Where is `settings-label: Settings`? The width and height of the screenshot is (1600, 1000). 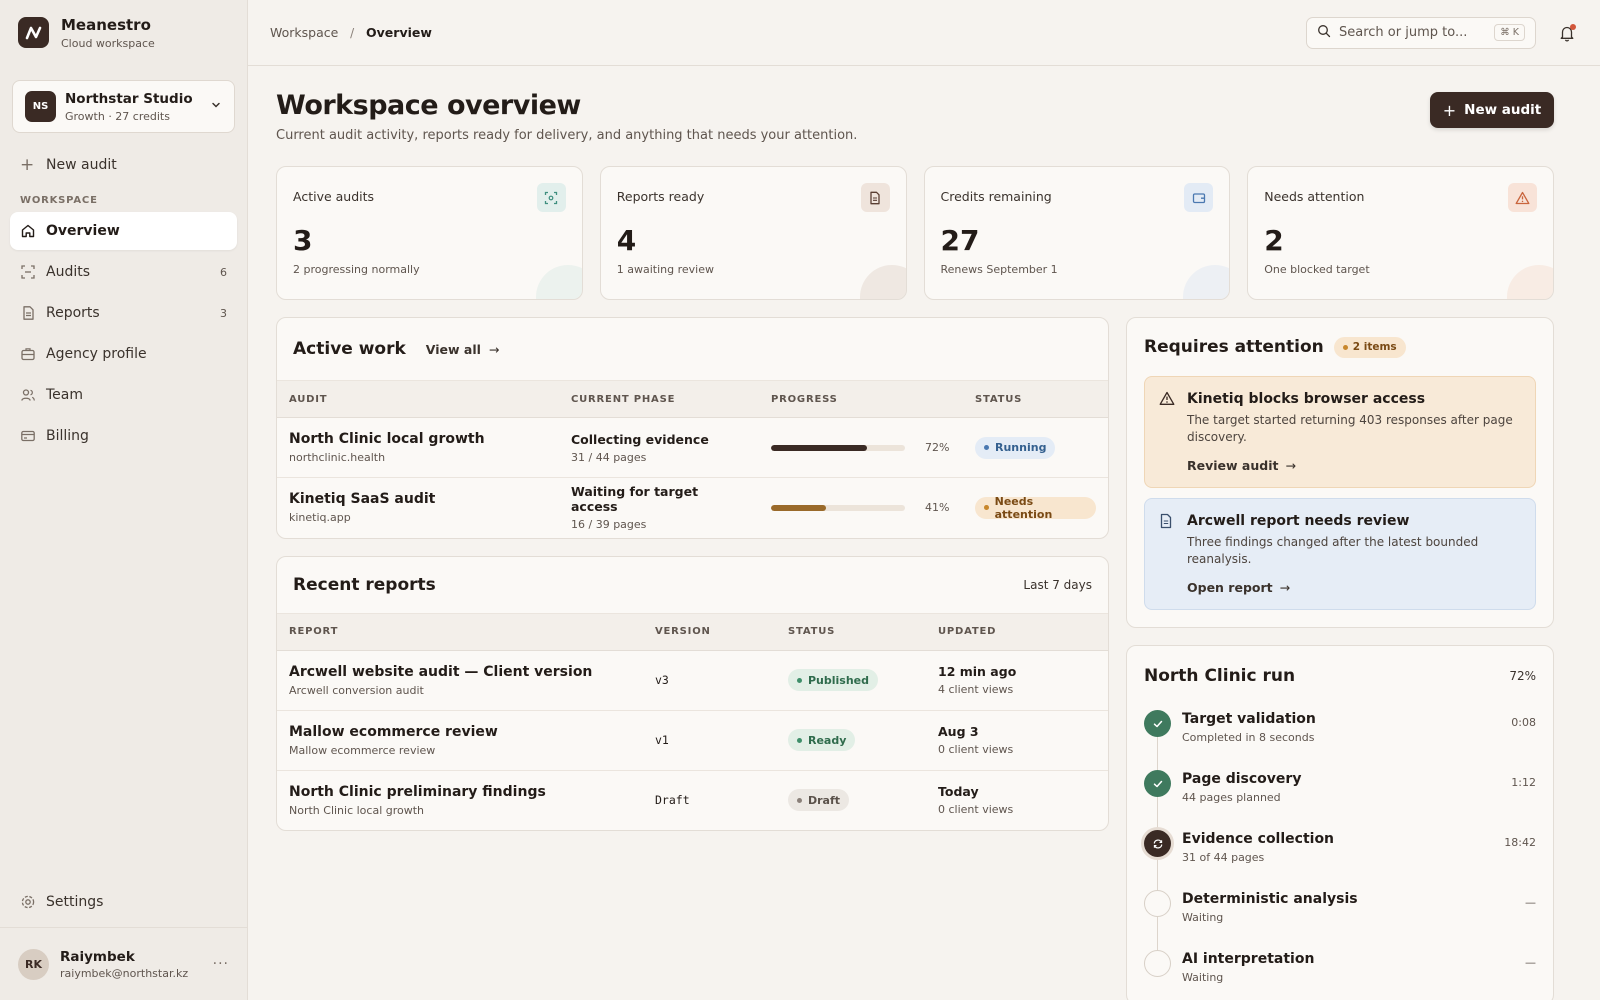 settings-label: Settings is located at coordinates (75, 902).